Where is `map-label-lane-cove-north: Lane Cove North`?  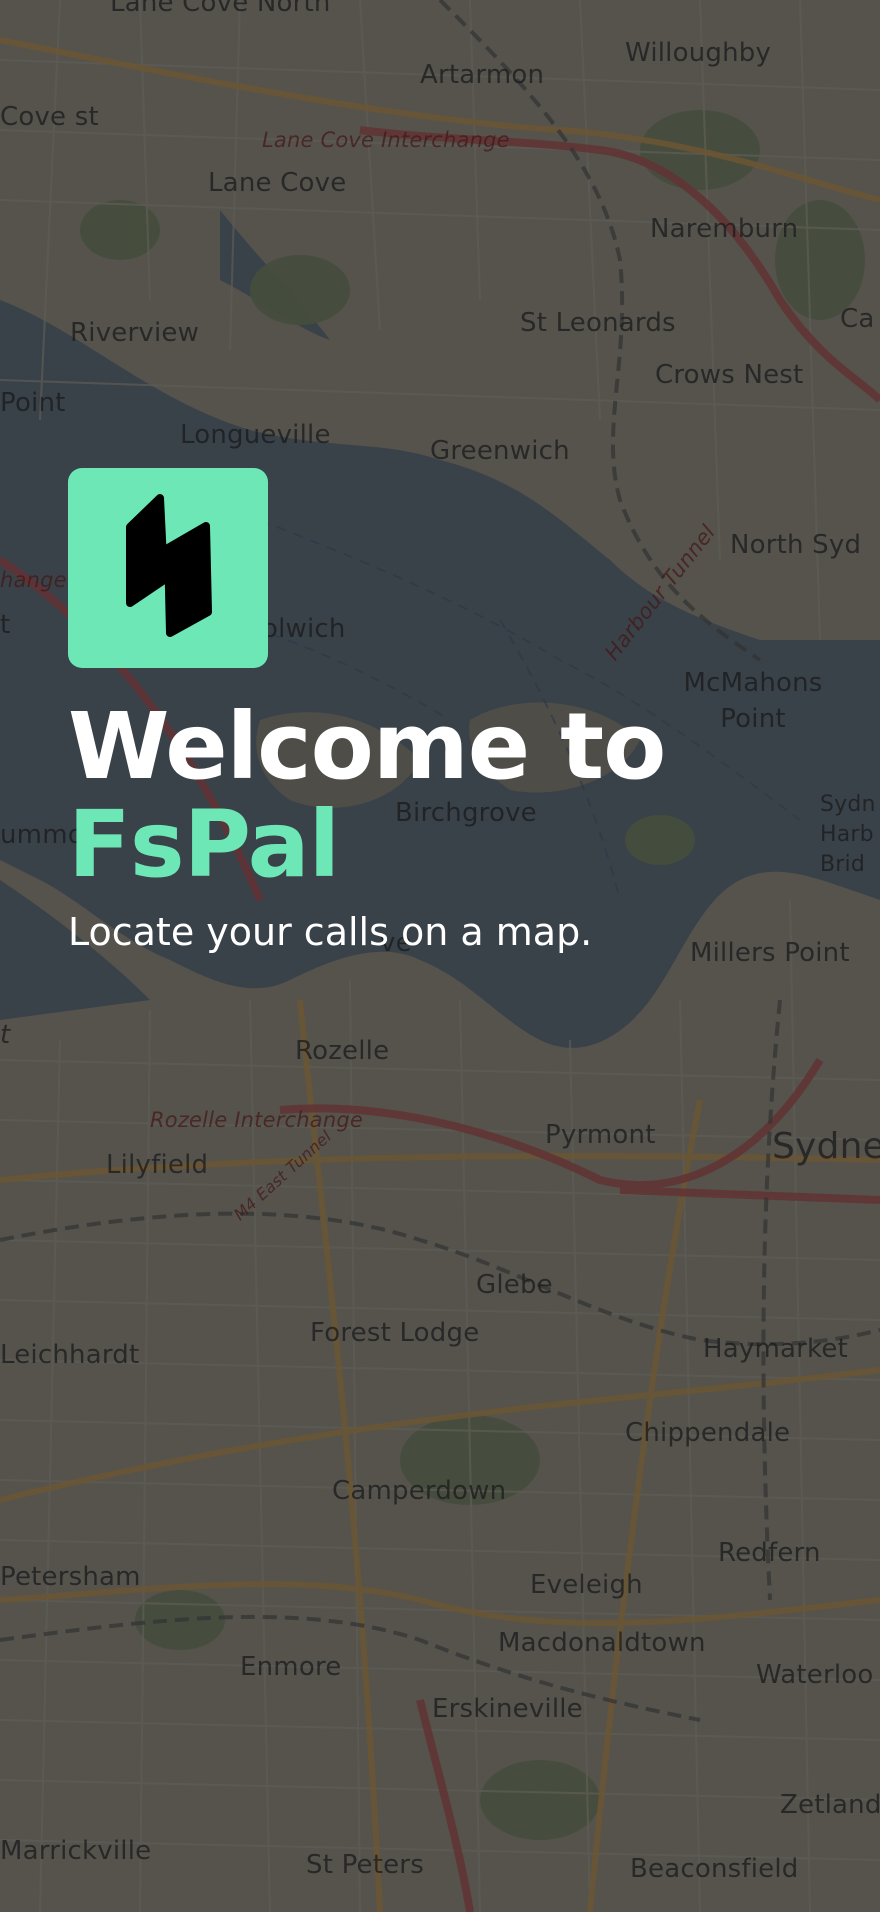 map-label-lane-cove-north: Lane Cove North is located at coordinates (220, 9).